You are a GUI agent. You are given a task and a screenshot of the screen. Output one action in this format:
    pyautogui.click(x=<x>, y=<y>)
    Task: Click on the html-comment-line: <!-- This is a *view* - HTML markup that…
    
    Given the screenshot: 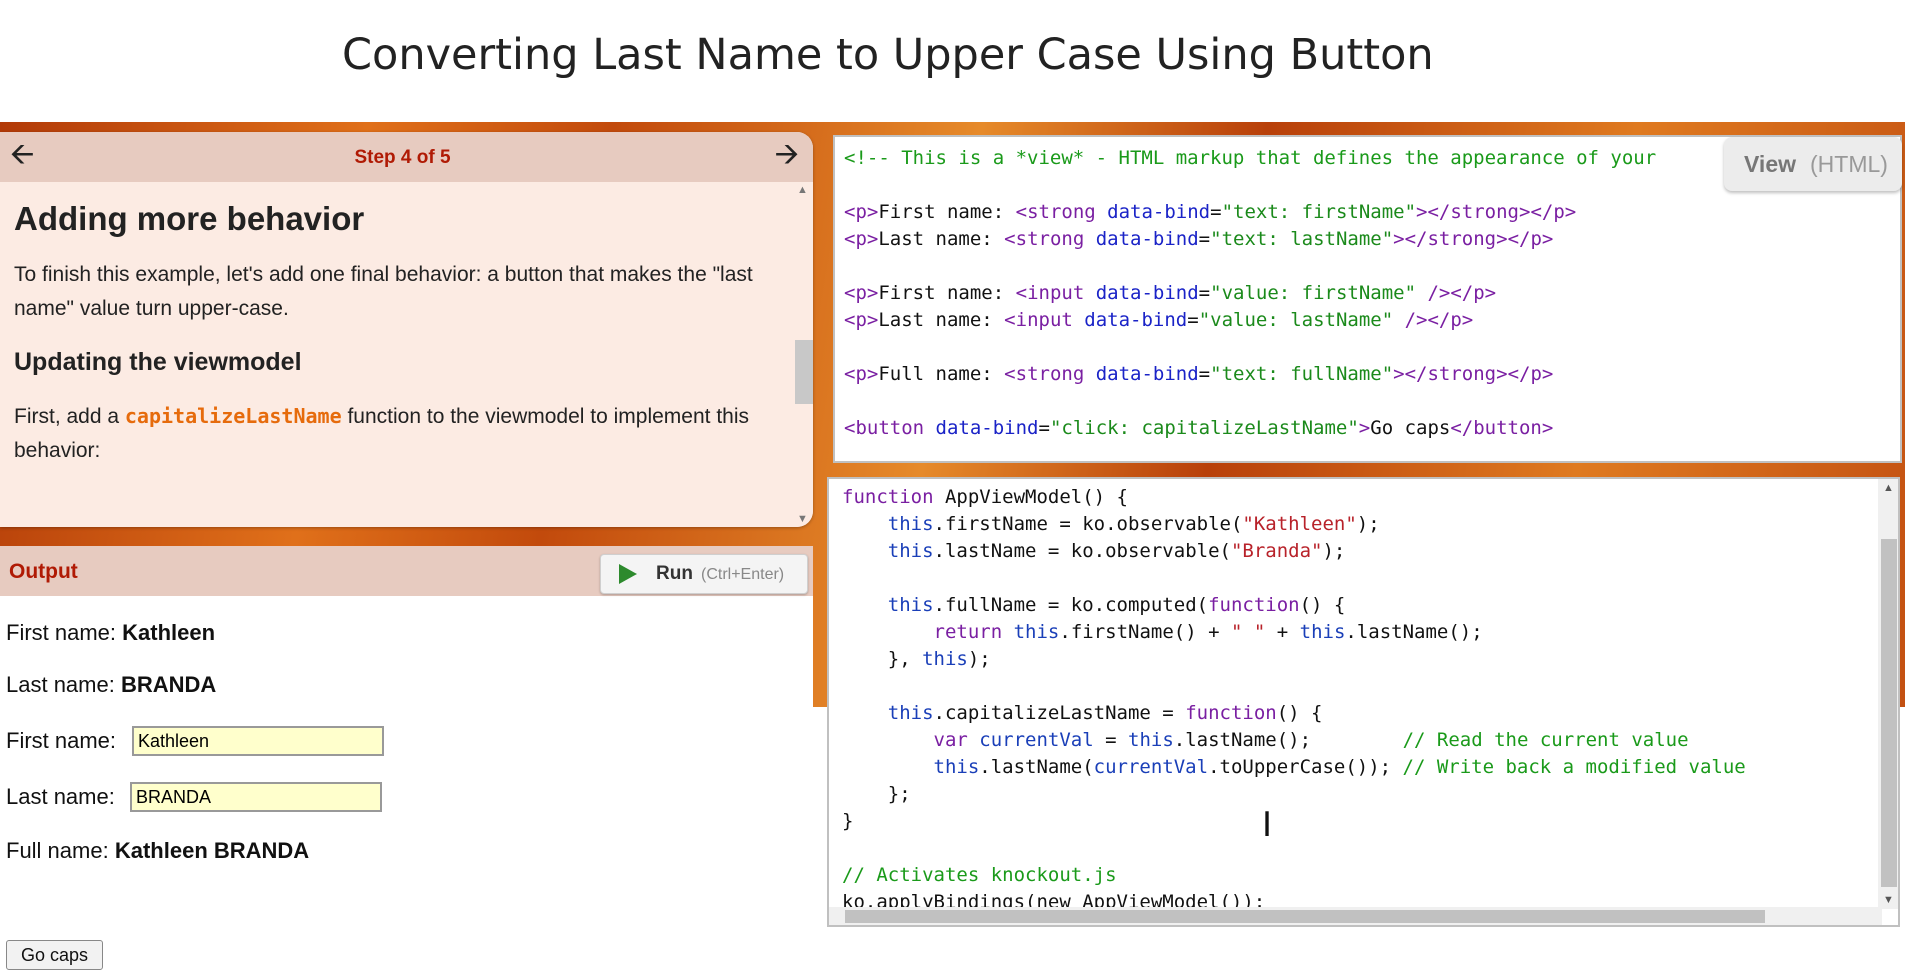 What is the action you would take?
    pyautogui.click(x=1250, y=158)
    